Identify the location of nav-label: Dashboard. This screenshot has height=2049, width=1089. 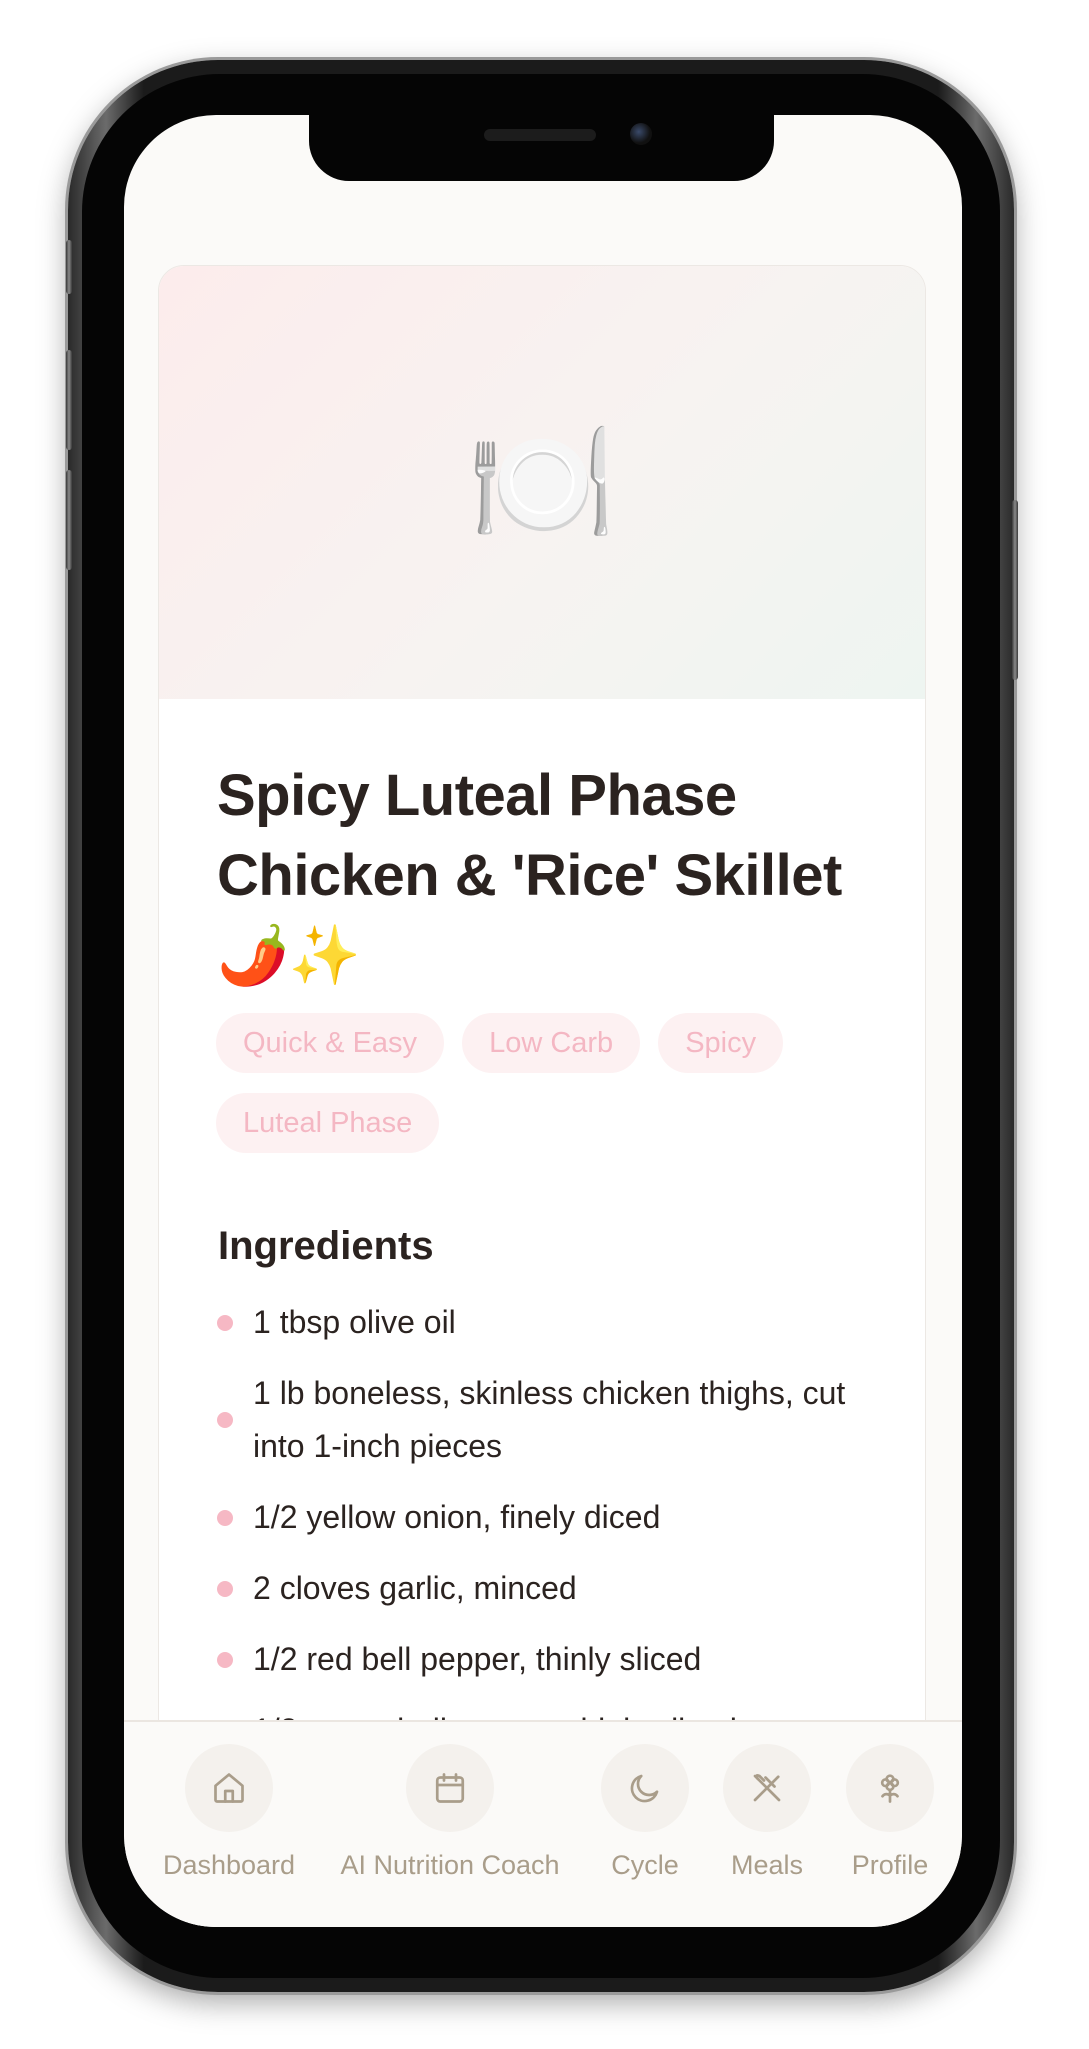
(229, 1865).